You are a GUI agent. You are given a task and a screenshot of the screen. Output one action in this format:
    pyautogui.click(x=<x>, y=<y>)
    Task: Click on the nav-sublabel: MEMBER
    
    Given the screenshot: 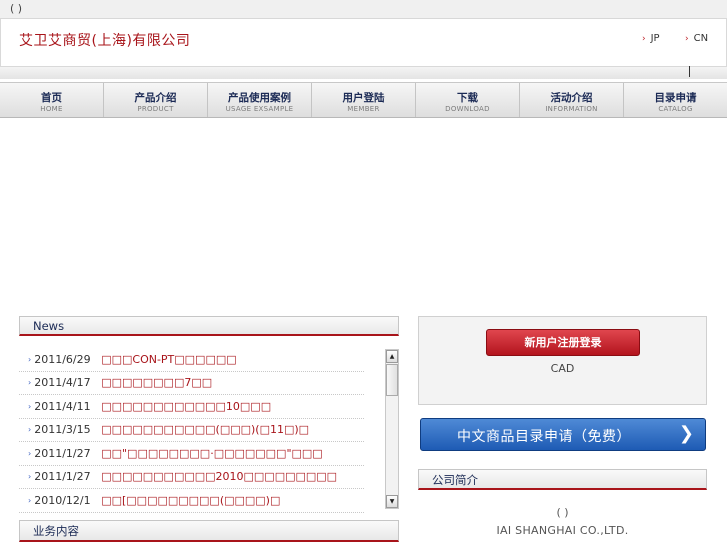 What is the action you would take?
    pyautogui.click(x=363, y=109)
    